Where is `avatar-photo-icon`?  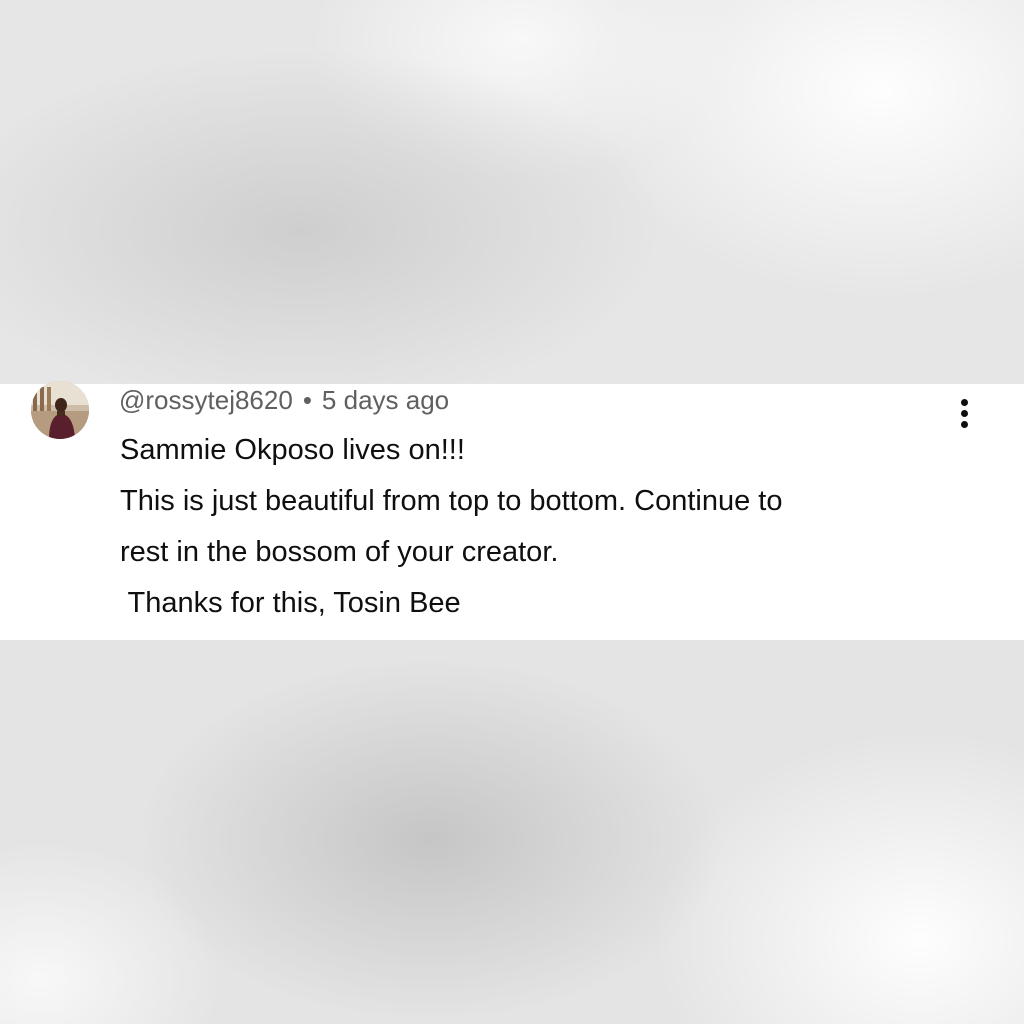
avatar-photo-icon is located at coordinates (60, 410).